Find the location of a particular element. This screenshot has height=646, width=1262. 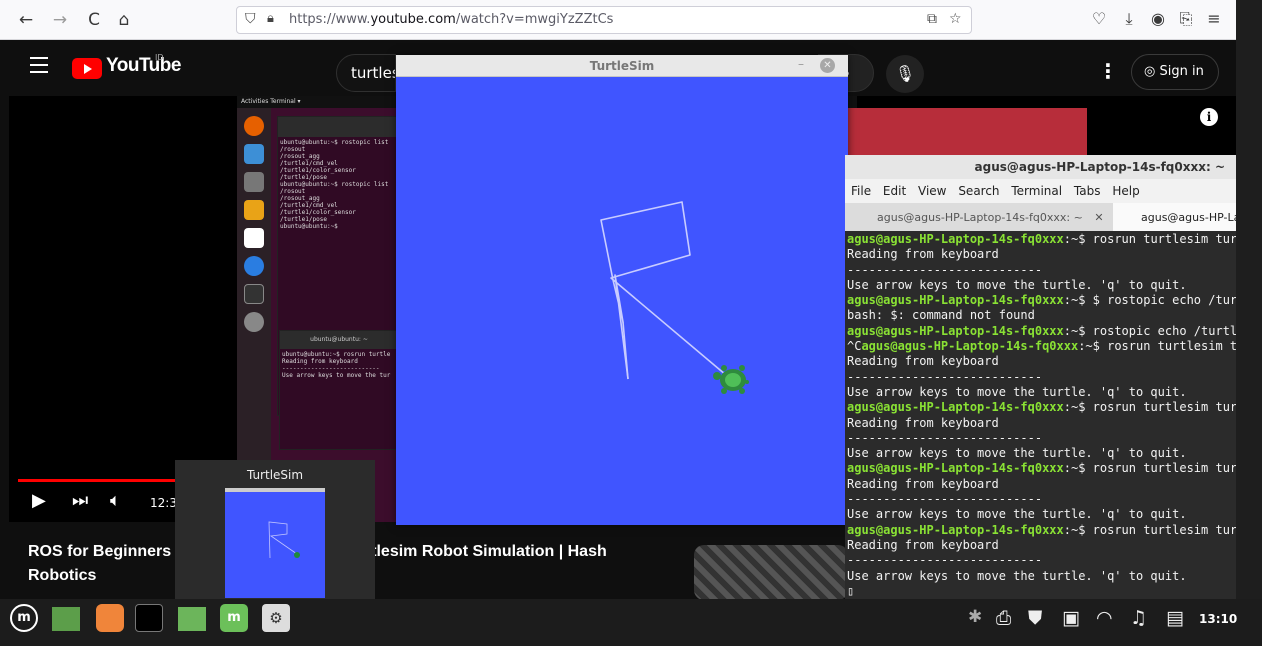

update-manager-icon: ⎙ is located at coordinates (1003, 618).